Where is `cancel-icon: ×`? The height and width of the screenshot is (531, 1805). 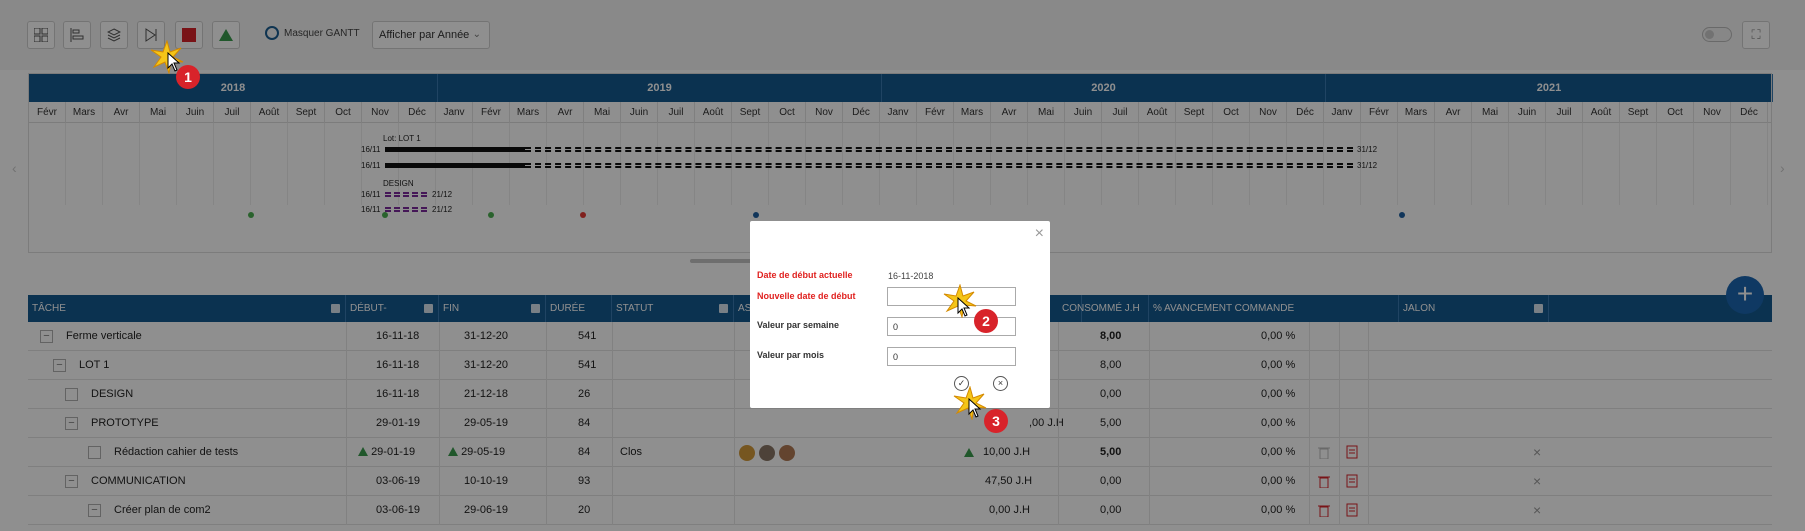 cancel-icon: × is located at coordinates (1000, 383).